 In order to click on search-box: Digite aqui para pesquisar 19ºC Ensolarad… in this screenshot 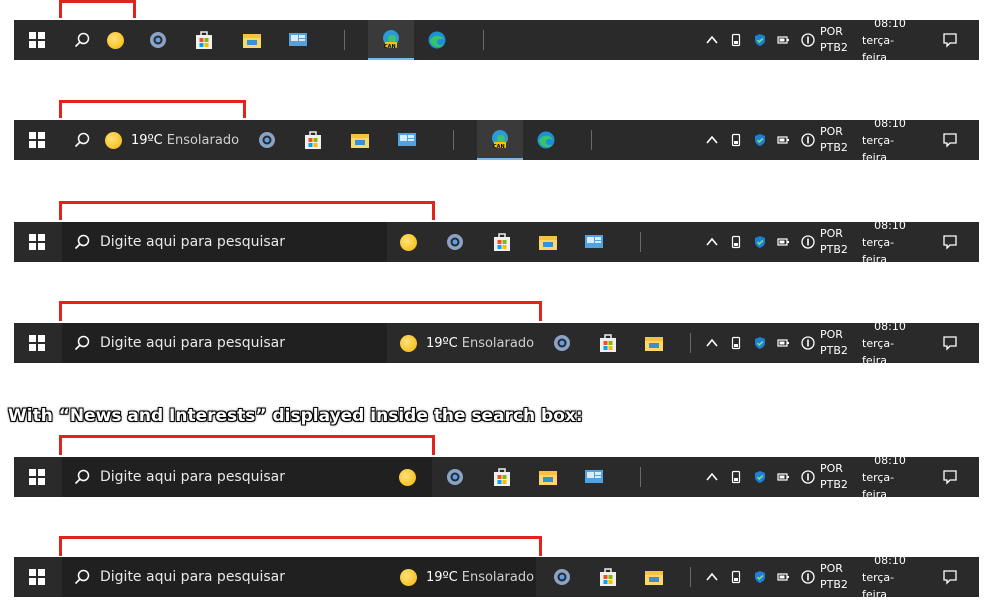, I will do `click(299, 577)`.